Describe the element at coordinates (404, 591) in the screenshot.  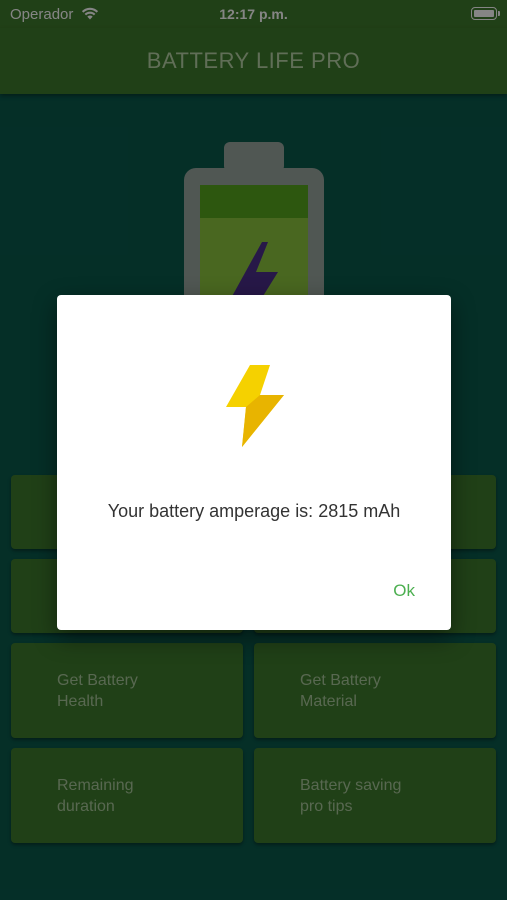
I see `ok-button: Ok` at that location.